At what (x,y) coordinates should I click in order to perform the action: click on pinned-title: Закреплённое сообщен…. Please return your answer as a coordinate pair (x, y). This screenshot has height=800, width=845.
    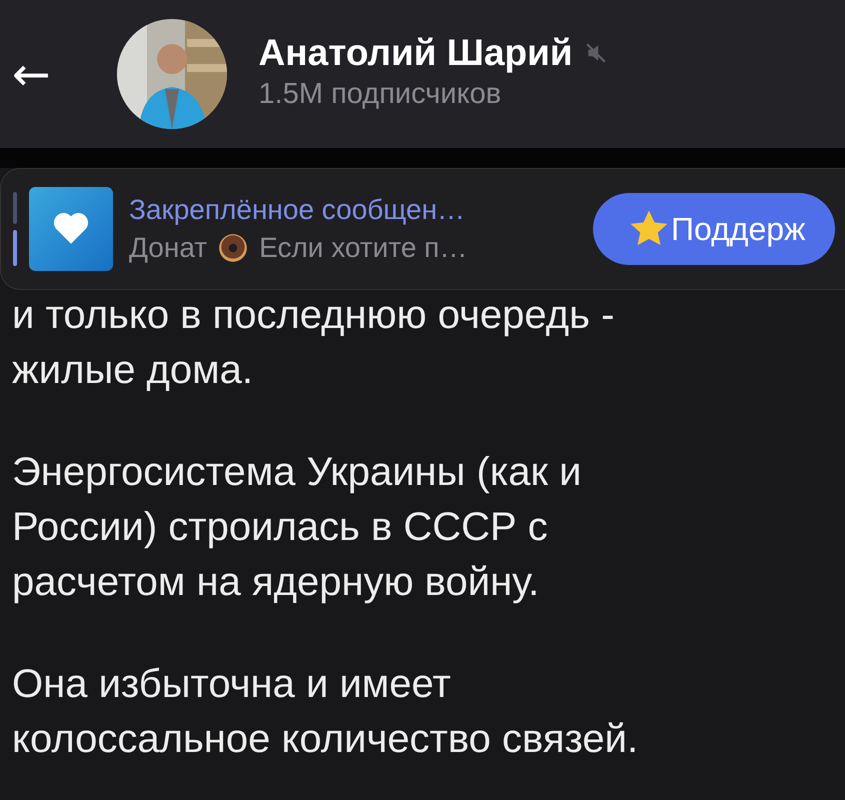
    Looking at the image, I should click on (297, 210).